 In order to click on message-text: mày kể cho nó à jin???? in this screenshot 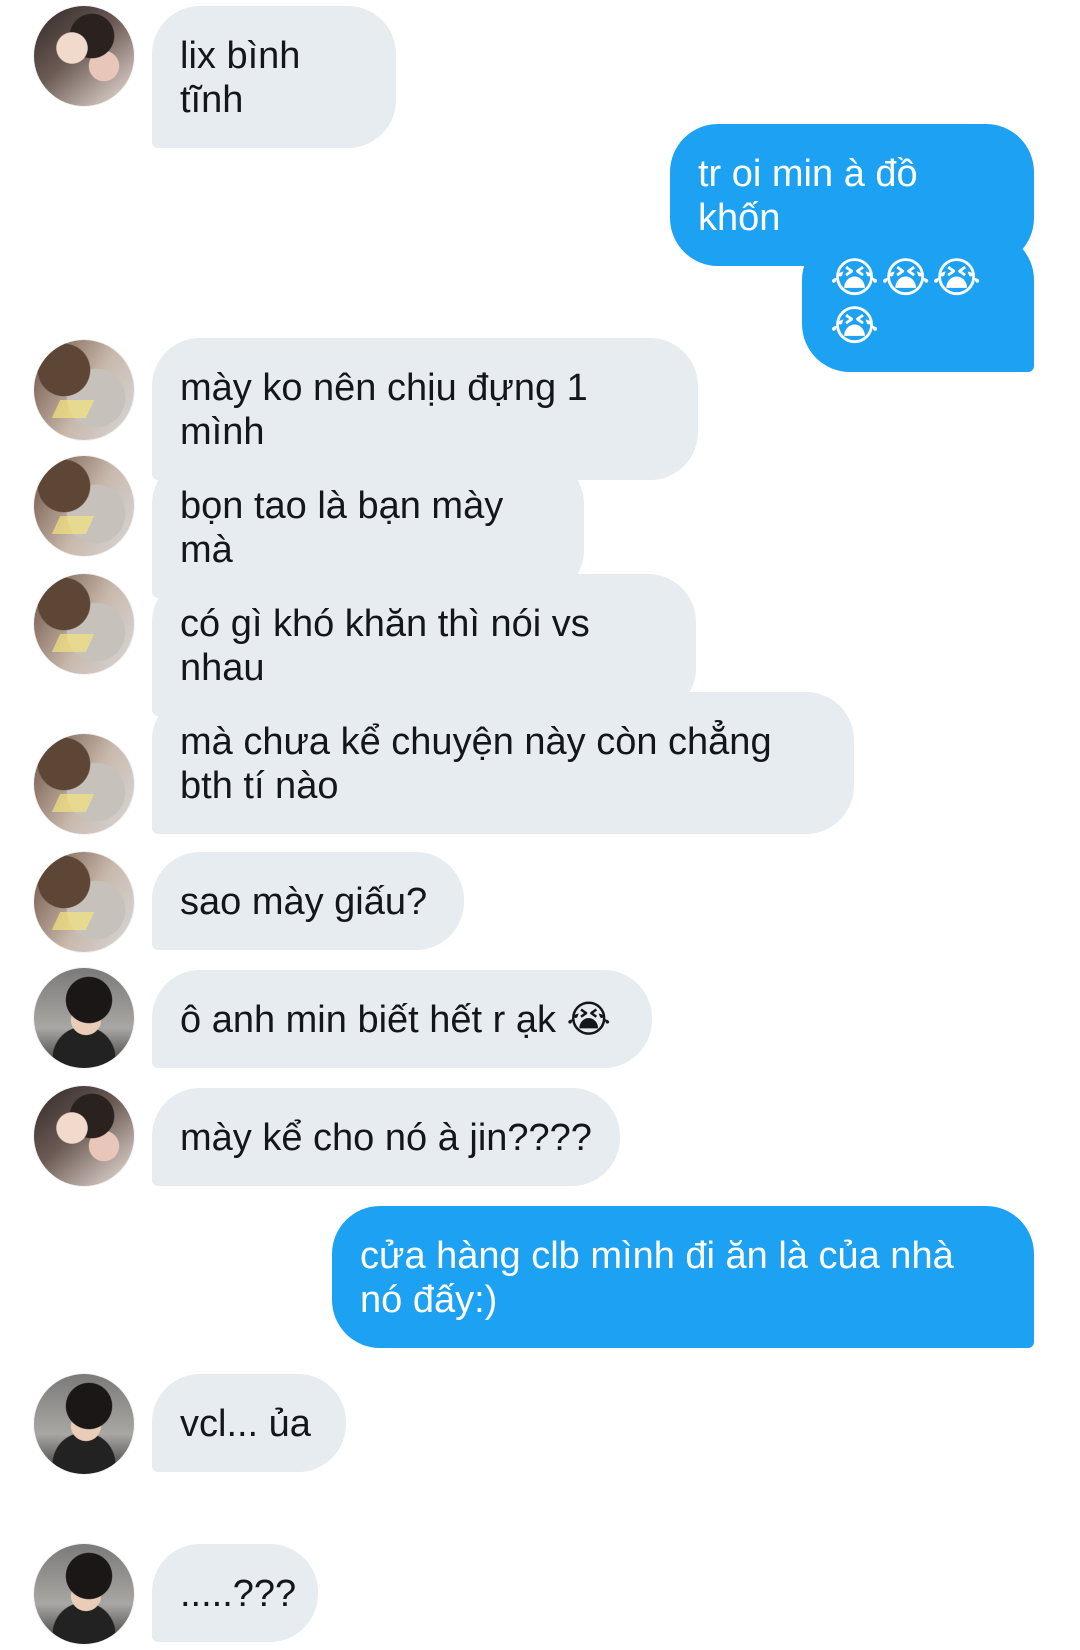, I will do `click(386, 1138)`.